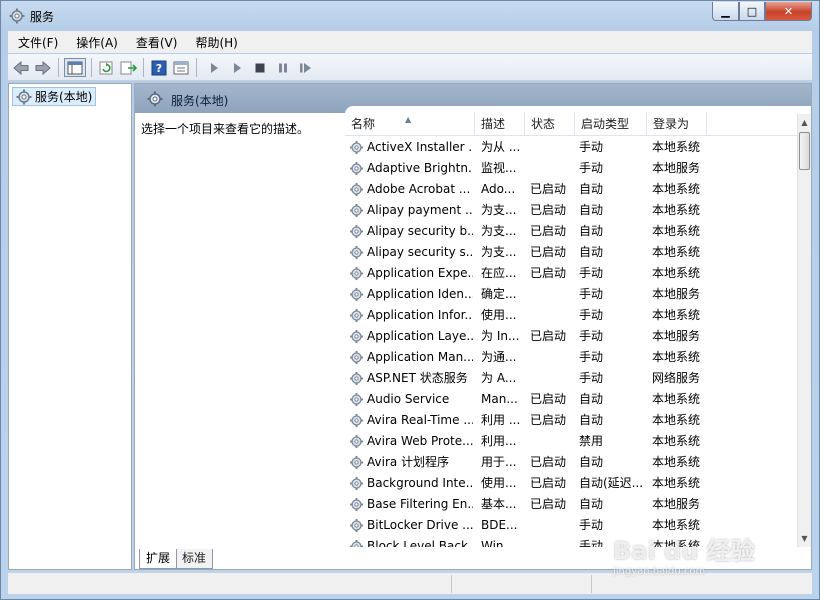  I want to click on properties-icon, so click(181, 67).